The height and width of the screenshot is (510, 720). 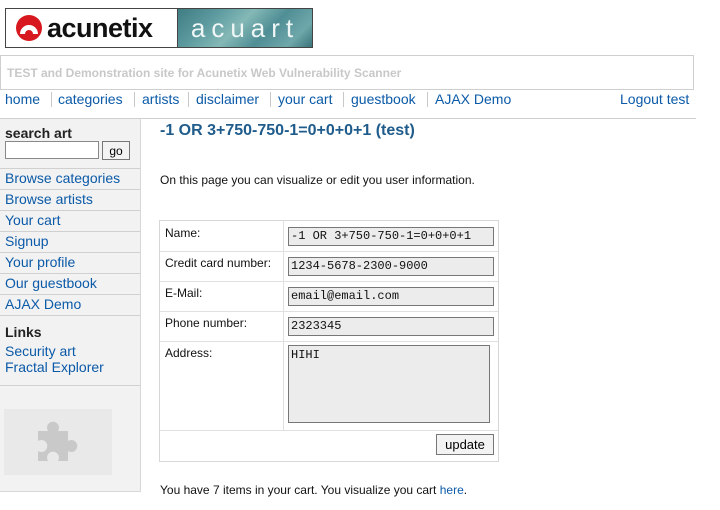 What do you see at coordinates (391, 236) in the screenshot?
I see `name-field: -1 OR 3+750-750-1=0+0+0+1` at bounding box center [391, 236].